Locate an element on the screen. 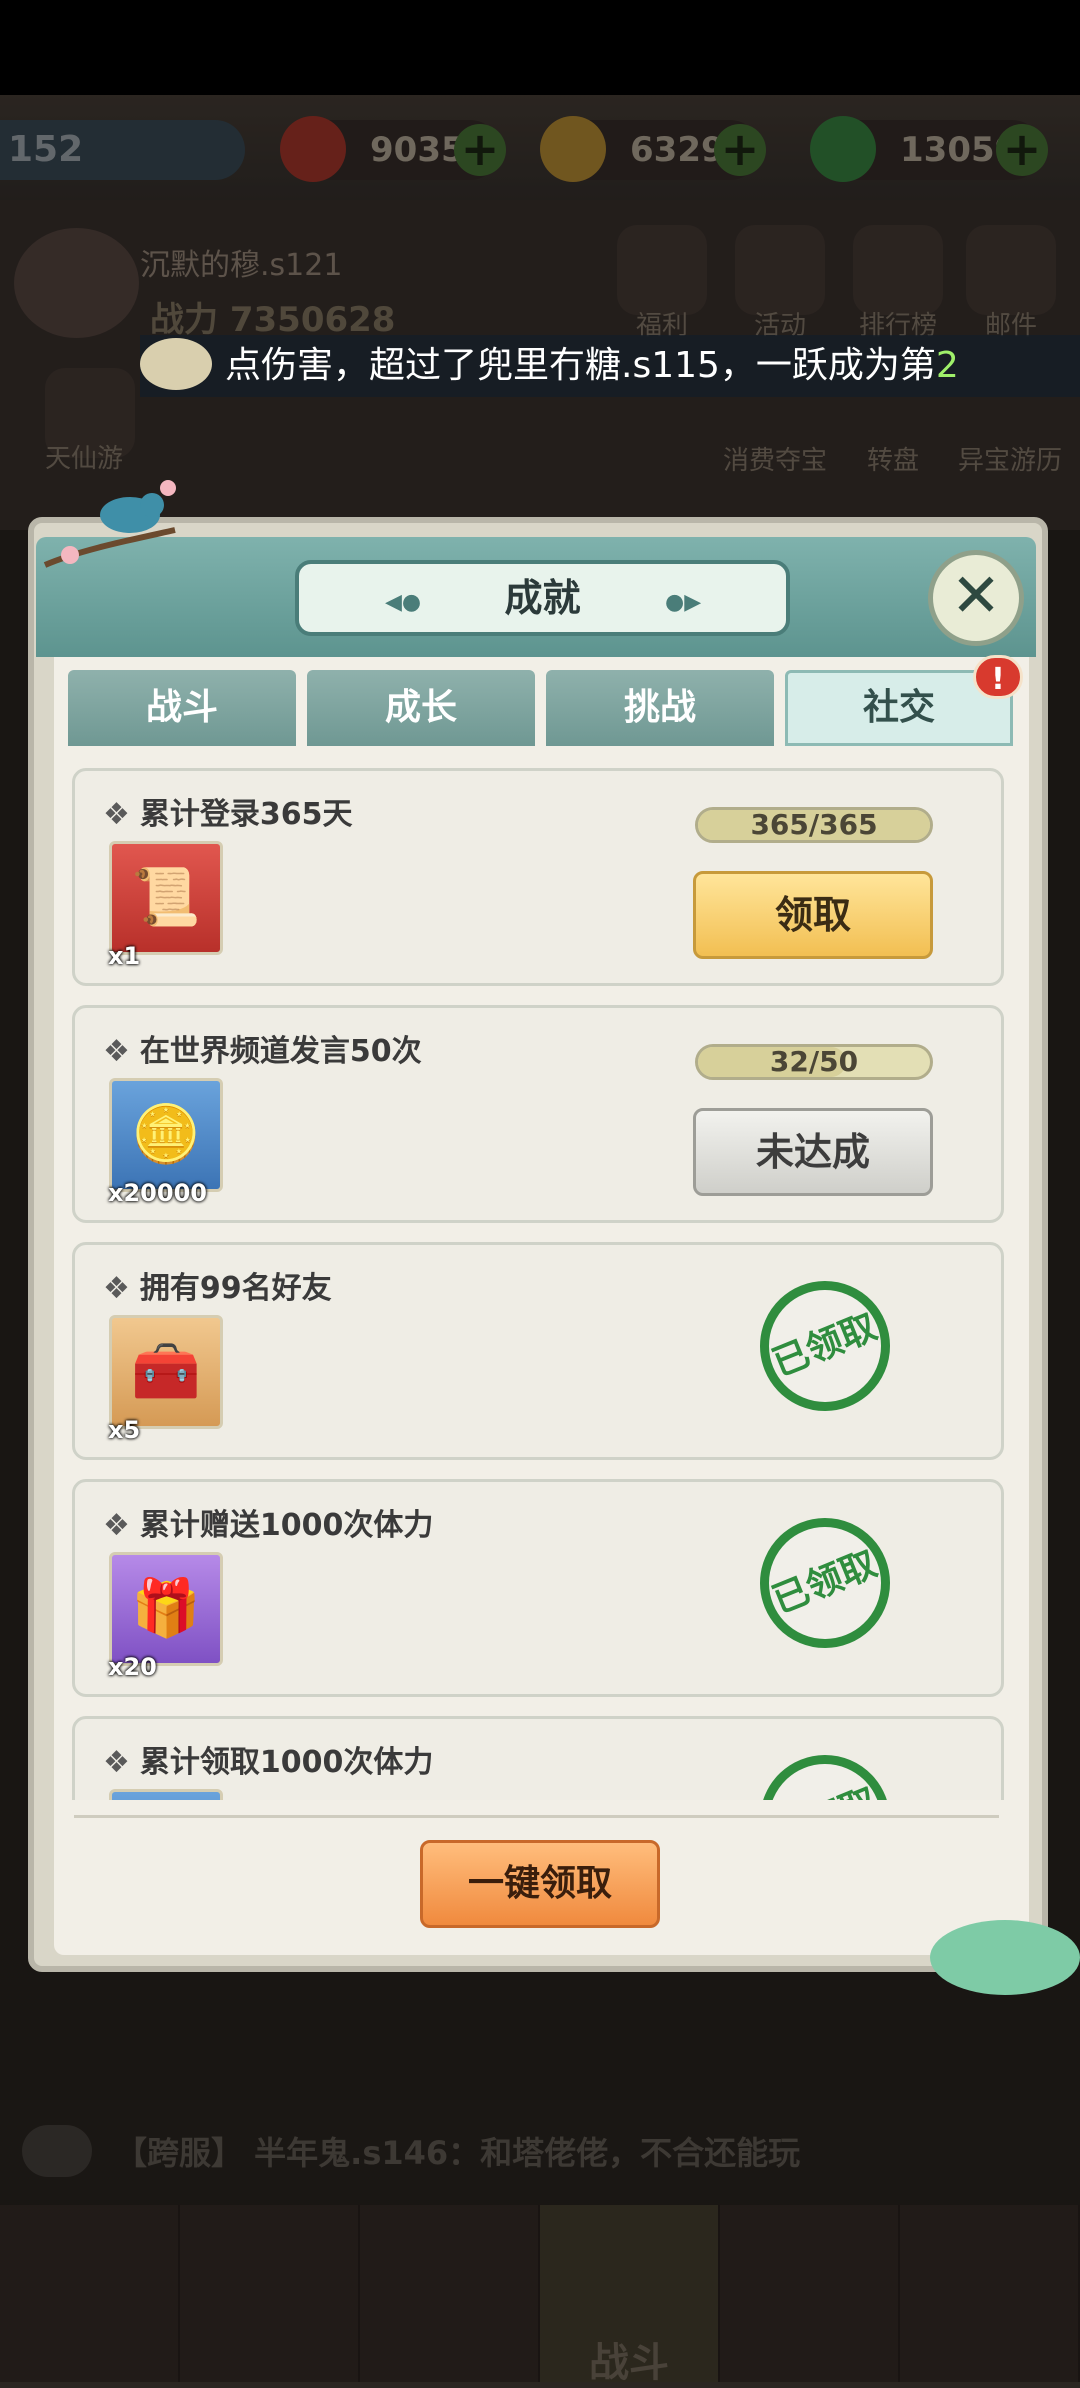  fish-ornament-icon: ◀● is located at coordinates (403, 602).